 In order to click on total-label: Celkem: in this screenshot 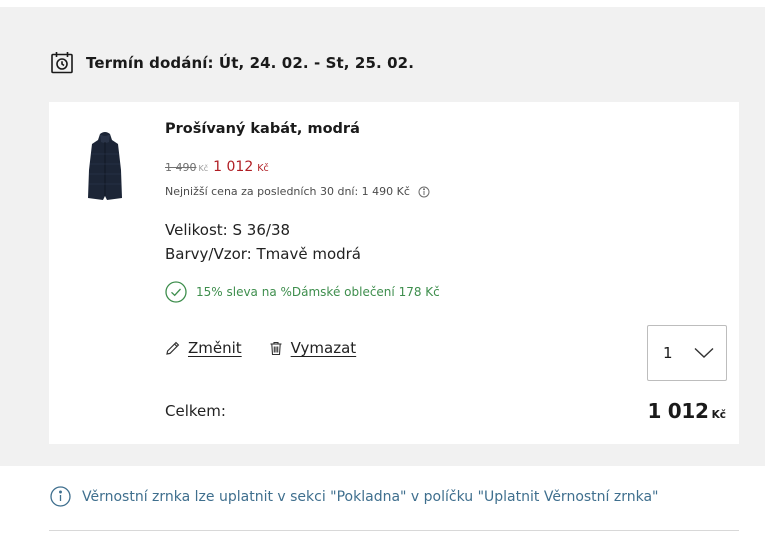, I will do `click(195, 411)`.